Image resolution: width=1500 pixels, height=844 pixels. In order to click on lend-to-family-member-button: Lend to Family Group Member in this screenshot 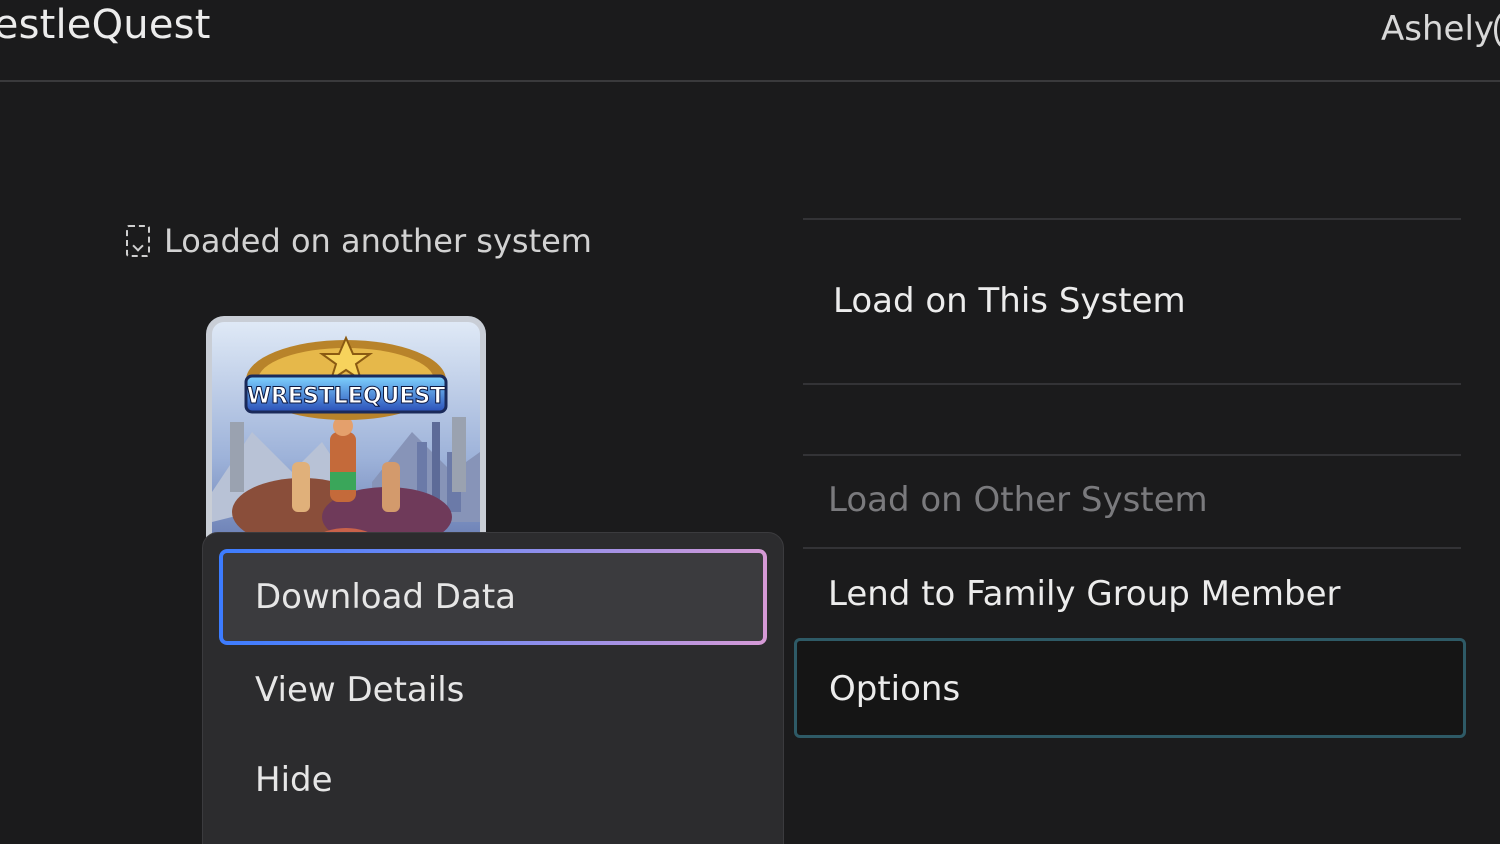, I will do `click(1084, 594)`.